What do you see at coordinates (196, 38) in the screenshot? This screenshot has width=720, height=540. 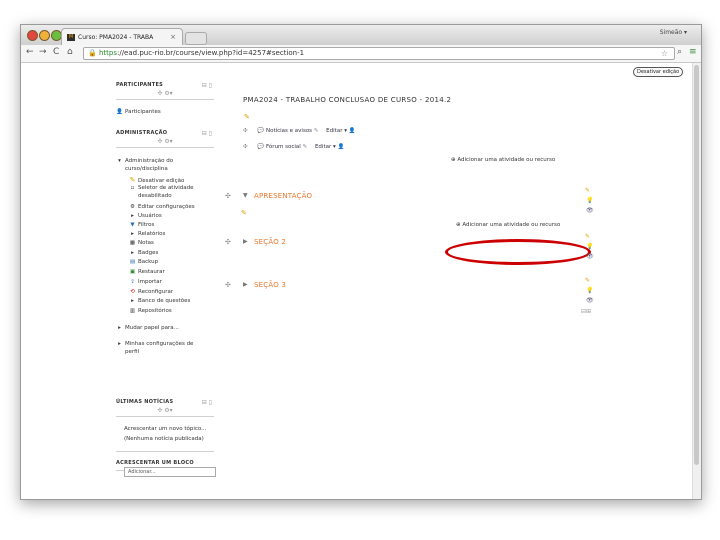 I see `new-tab-button` at bounding box center [196, 38].